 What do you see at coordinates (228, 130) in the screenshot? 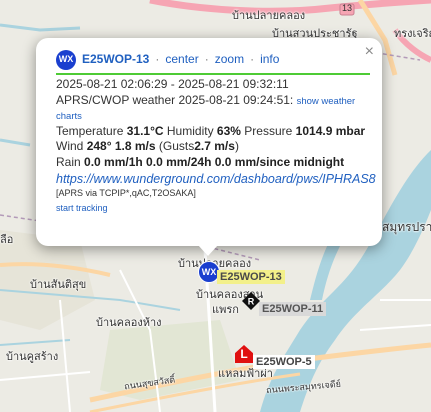
I see `humidity-value: 63%` at bounding box center [228, 130].